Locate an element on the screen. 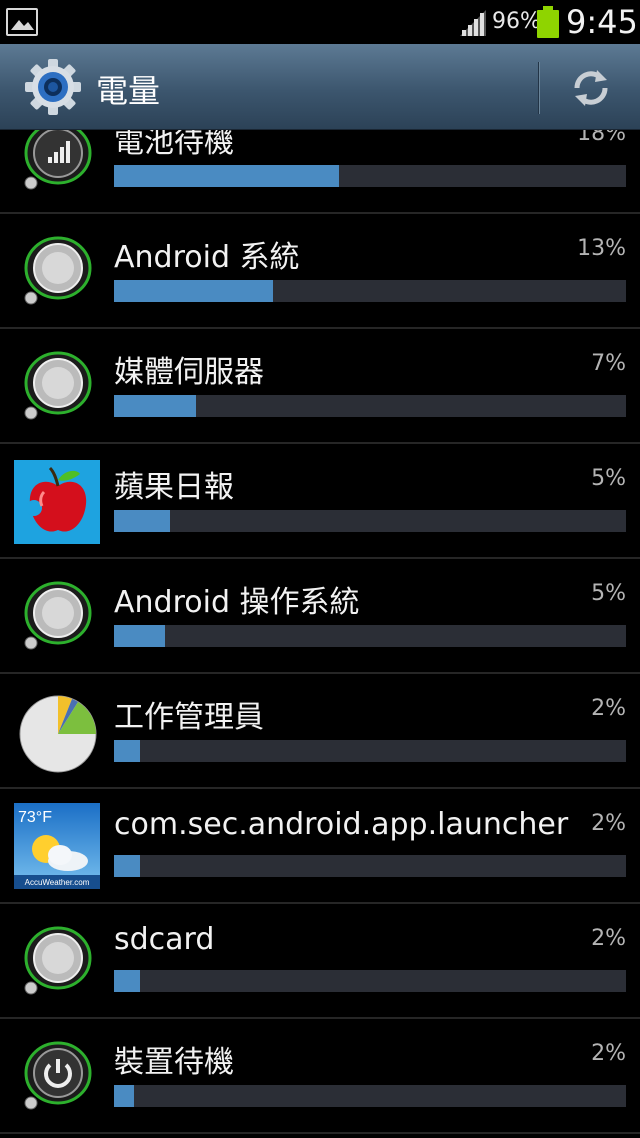 The width and height of the screenshot is (640, 1138). app-name: com.sec.android.app.launcher is located at coordinates (341, 824).